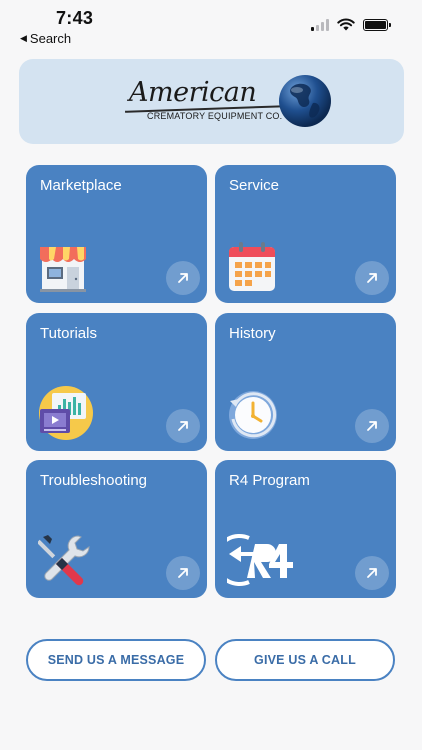  What do you see at coordinates (94, 480) in the screenshot?
I see `card-title: Troubleshooting` at bounding box center [94, 480].